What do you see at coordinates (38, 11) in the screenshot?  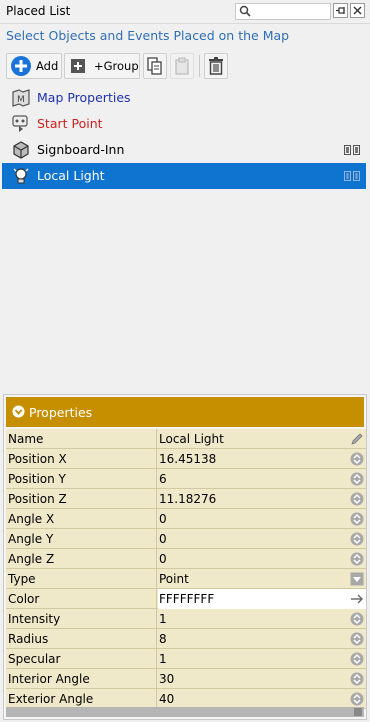 I see `window-title: Placed List` at bounding box center [38, 11].